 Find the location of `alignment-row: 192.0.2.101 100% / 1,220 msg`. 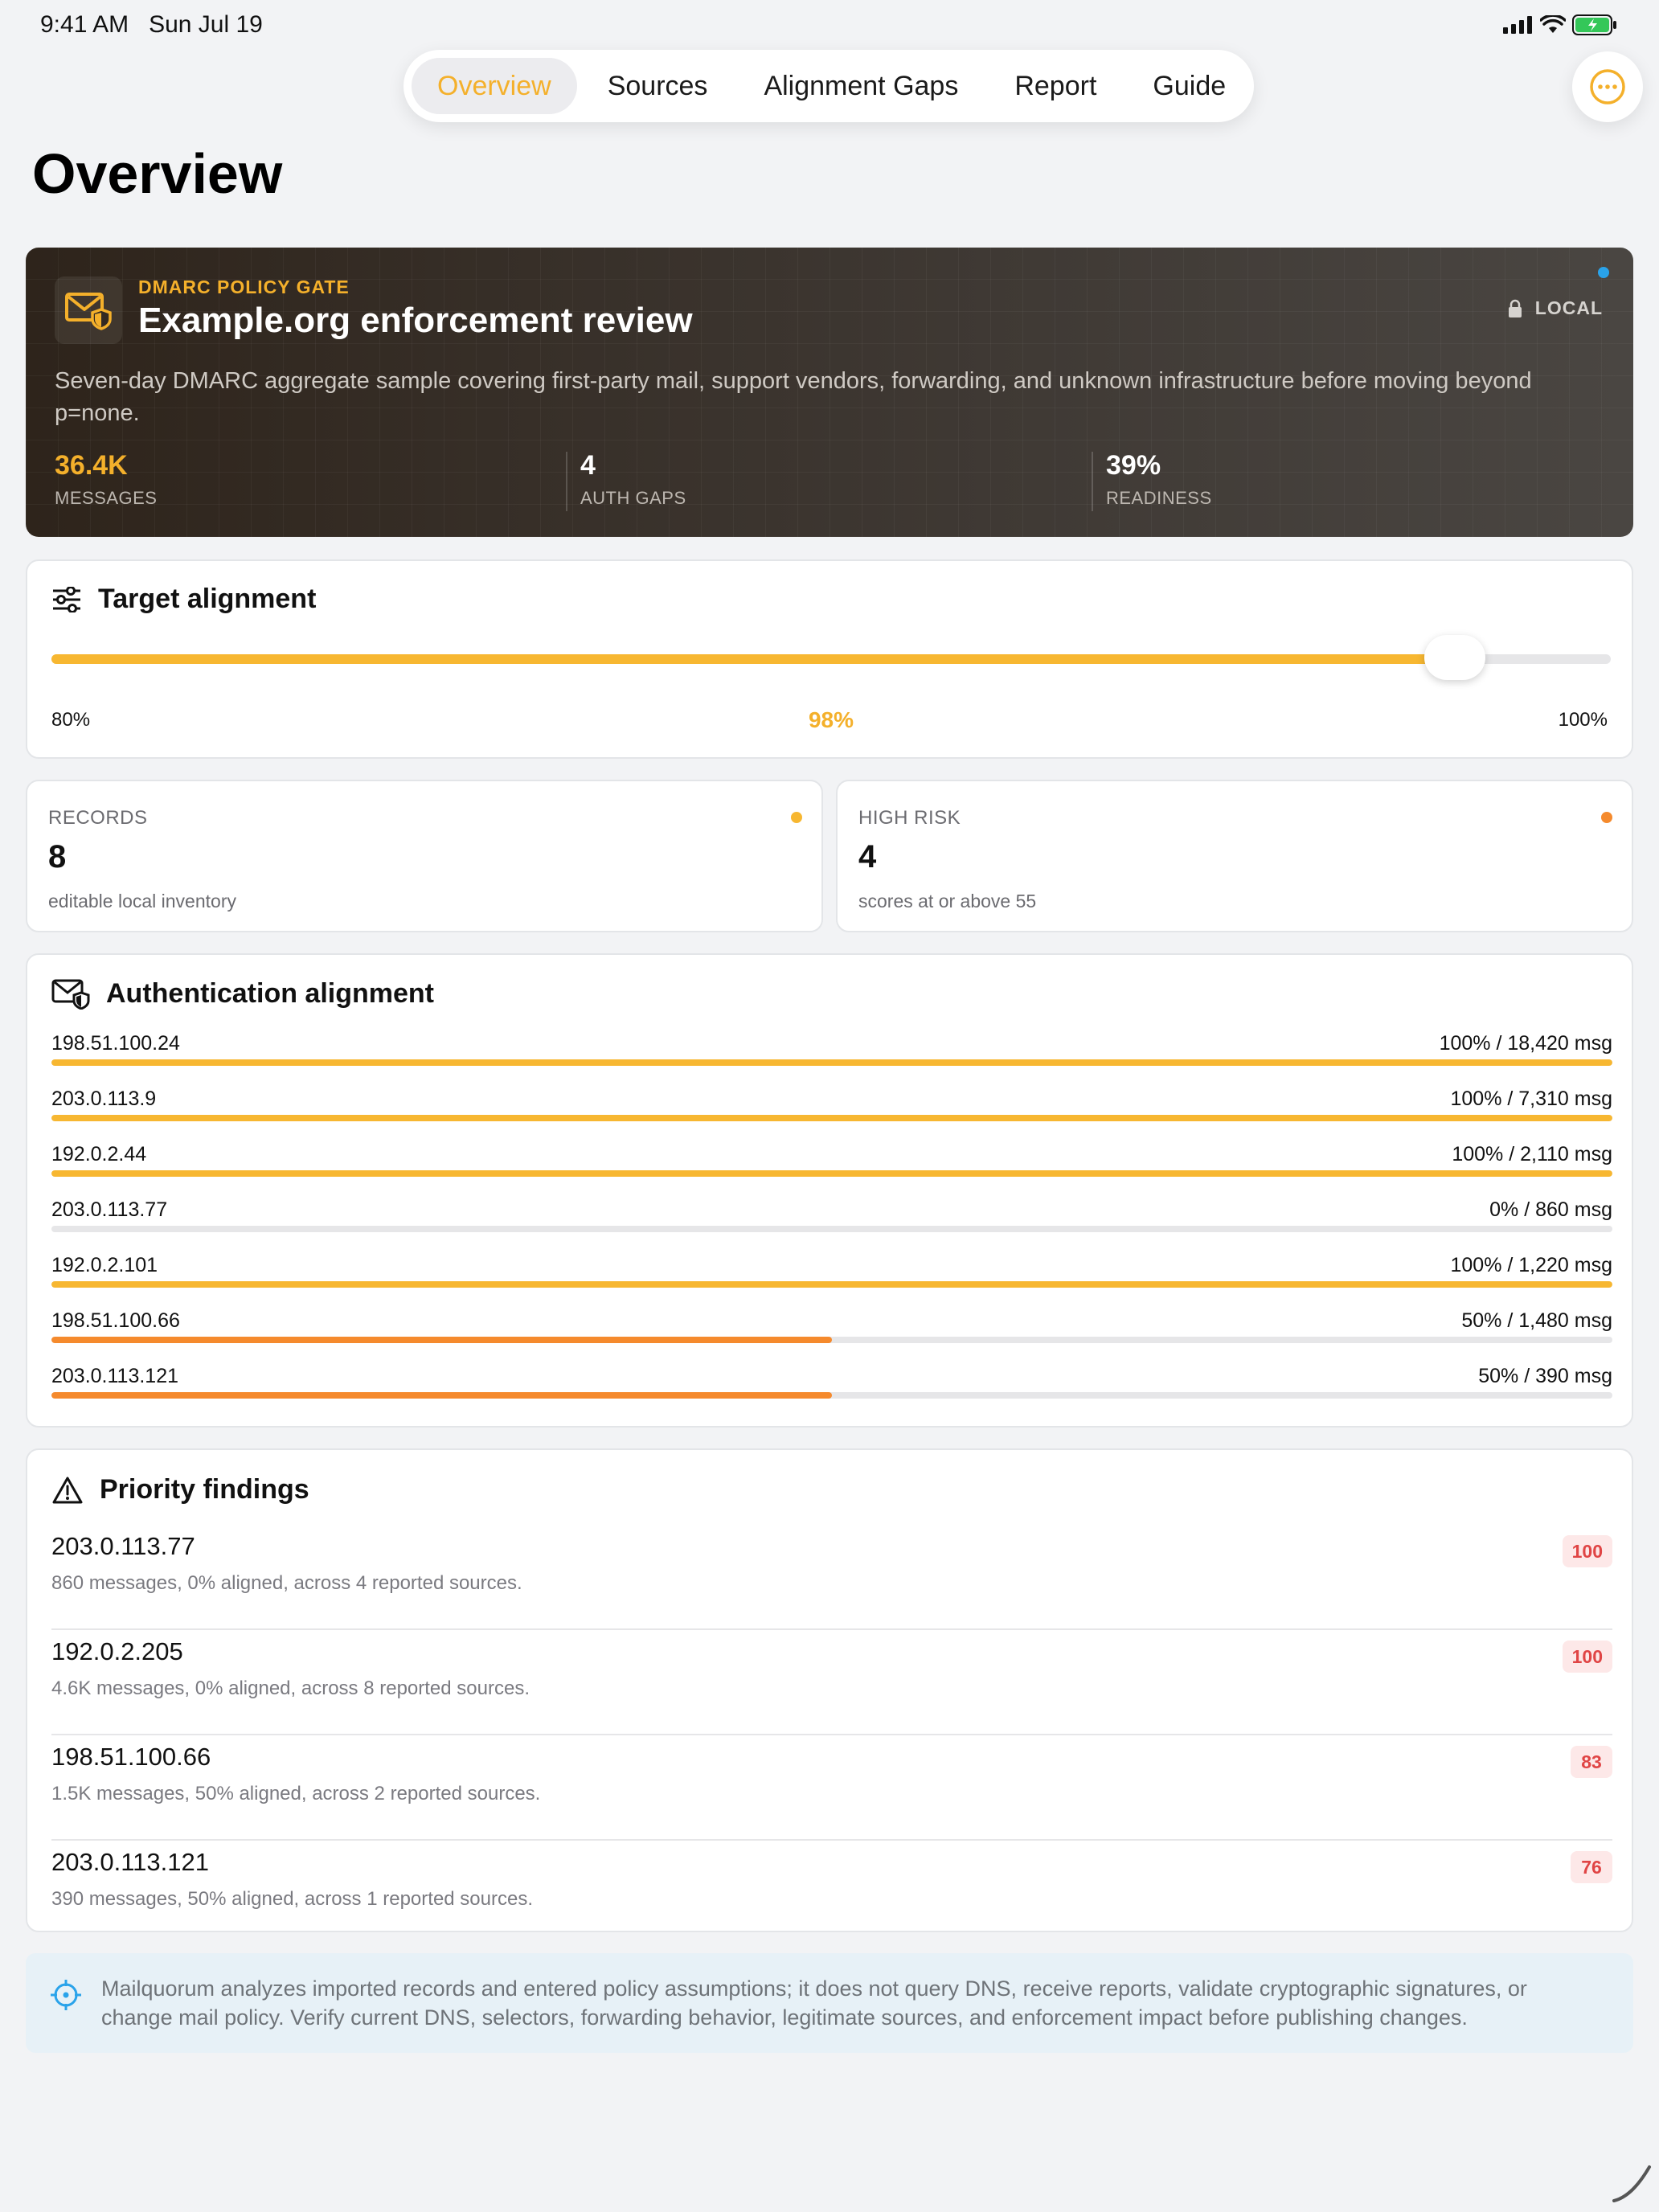

alignment-row: 192.0.2.101 100% / 1,220 msg is located at coordinates (831, 1279).